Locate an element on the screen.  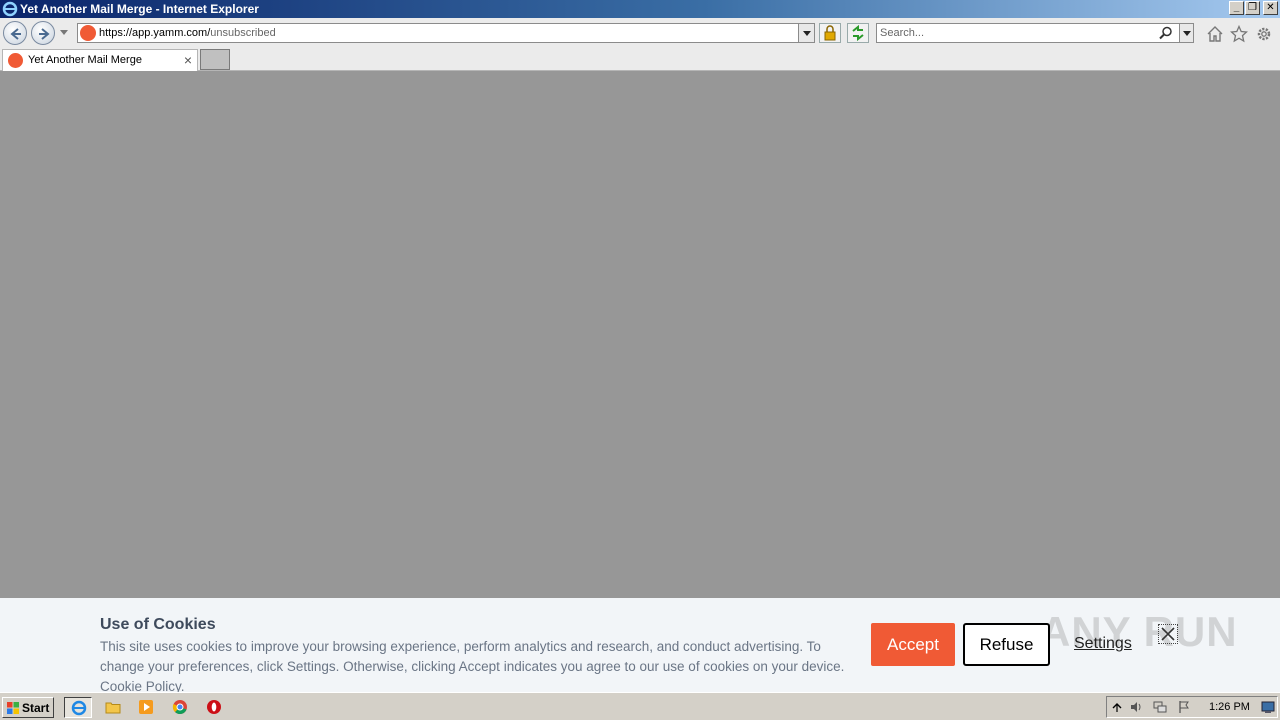
address-bar: https://app.yamm.com/unsubscribed is located at coordinates (446, 33).